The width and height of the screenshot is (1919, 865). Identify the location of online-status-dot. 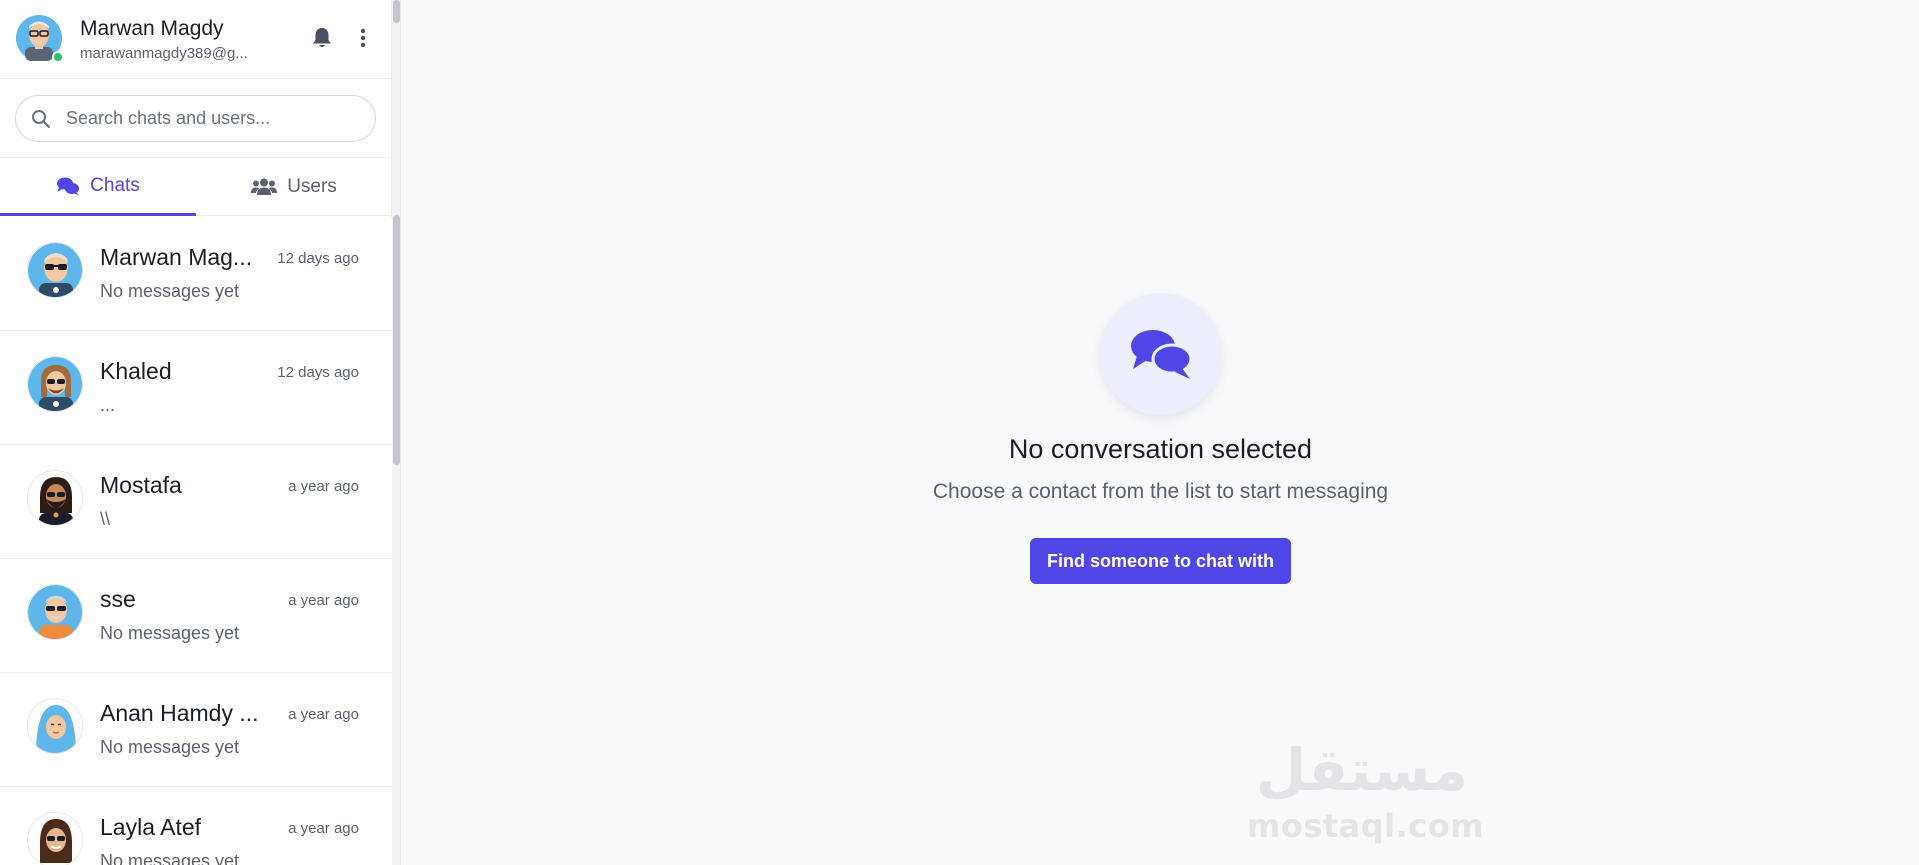
(58, 57).